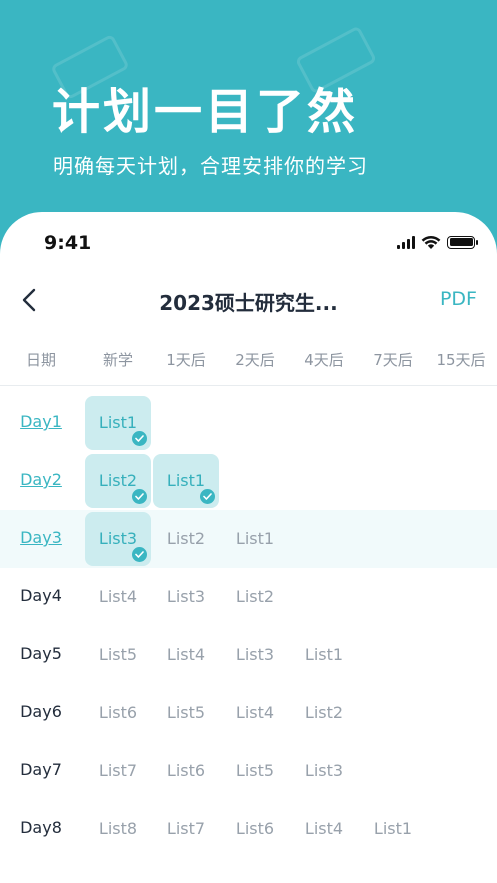 The height and width of the screenshot is (883, 497). I want to click on day-label: Day7, so click(41, 769).